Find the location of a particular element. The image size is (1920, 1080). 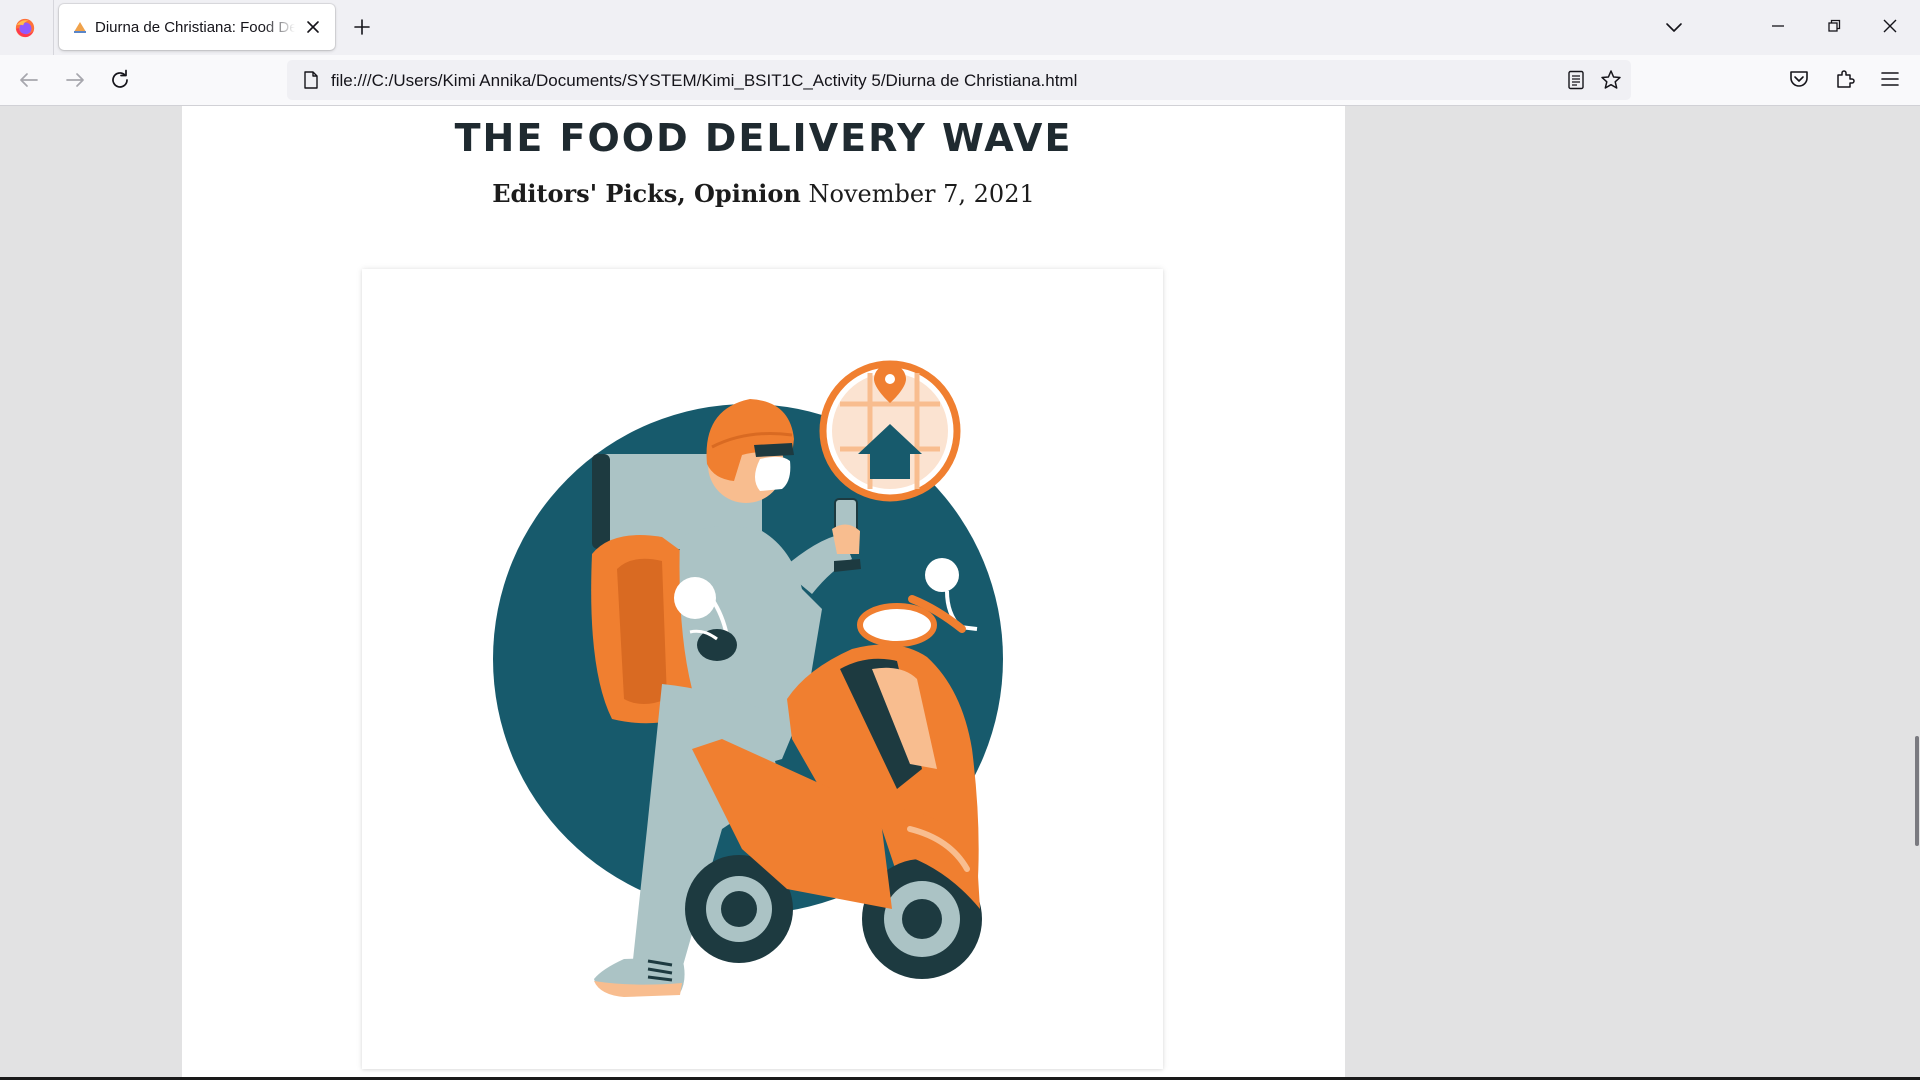

close-window-icon is located at coordinates (1890, 26).